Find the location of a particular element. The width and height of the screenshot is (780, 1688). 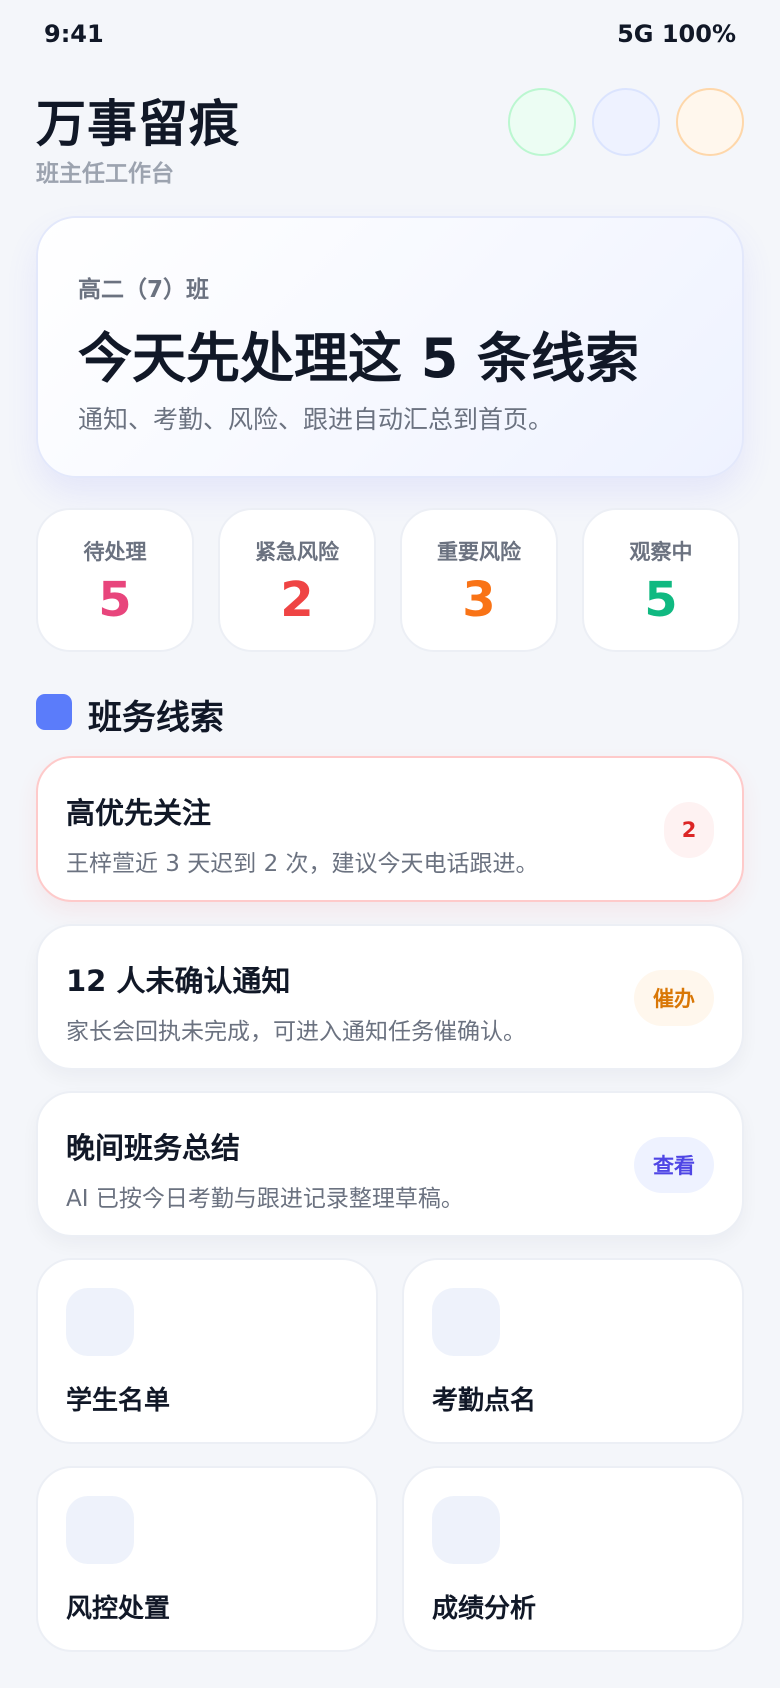

risk-control-icon is located at coordinates (100, 1530).